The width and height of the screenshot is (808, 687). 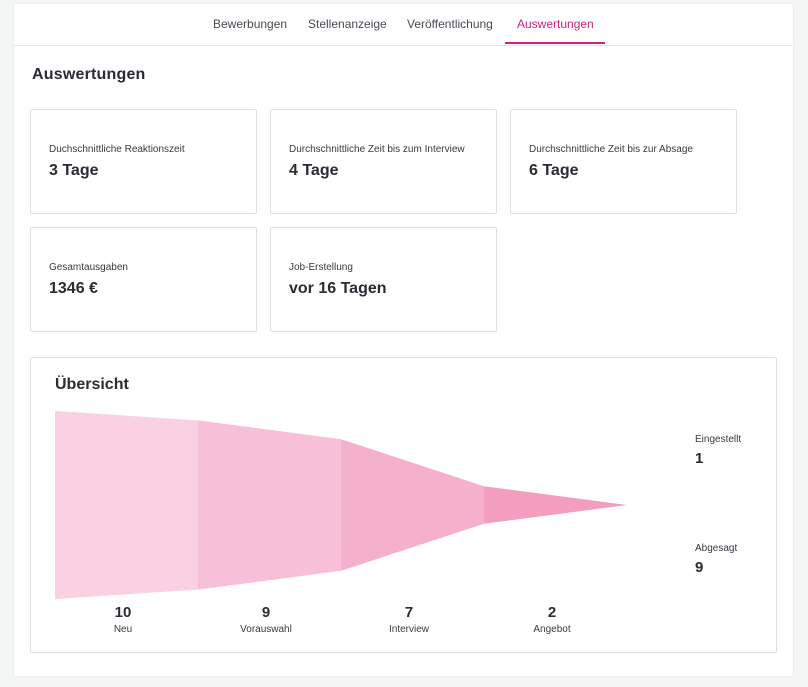 I want to click on rejected-value: 9, so click(x=699, y=567).